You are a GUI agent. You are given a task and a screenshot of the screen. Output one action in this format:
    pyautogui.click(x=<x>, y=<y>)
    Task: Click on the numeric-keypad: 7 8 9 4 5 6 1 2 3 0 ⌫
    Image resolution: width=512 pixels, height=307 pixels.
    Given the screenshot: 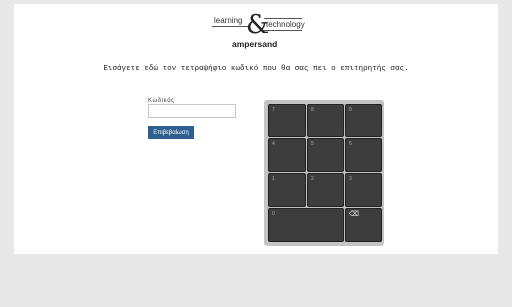 What is the action you would take?
    pyautogui.click(x=324, y=173)
    